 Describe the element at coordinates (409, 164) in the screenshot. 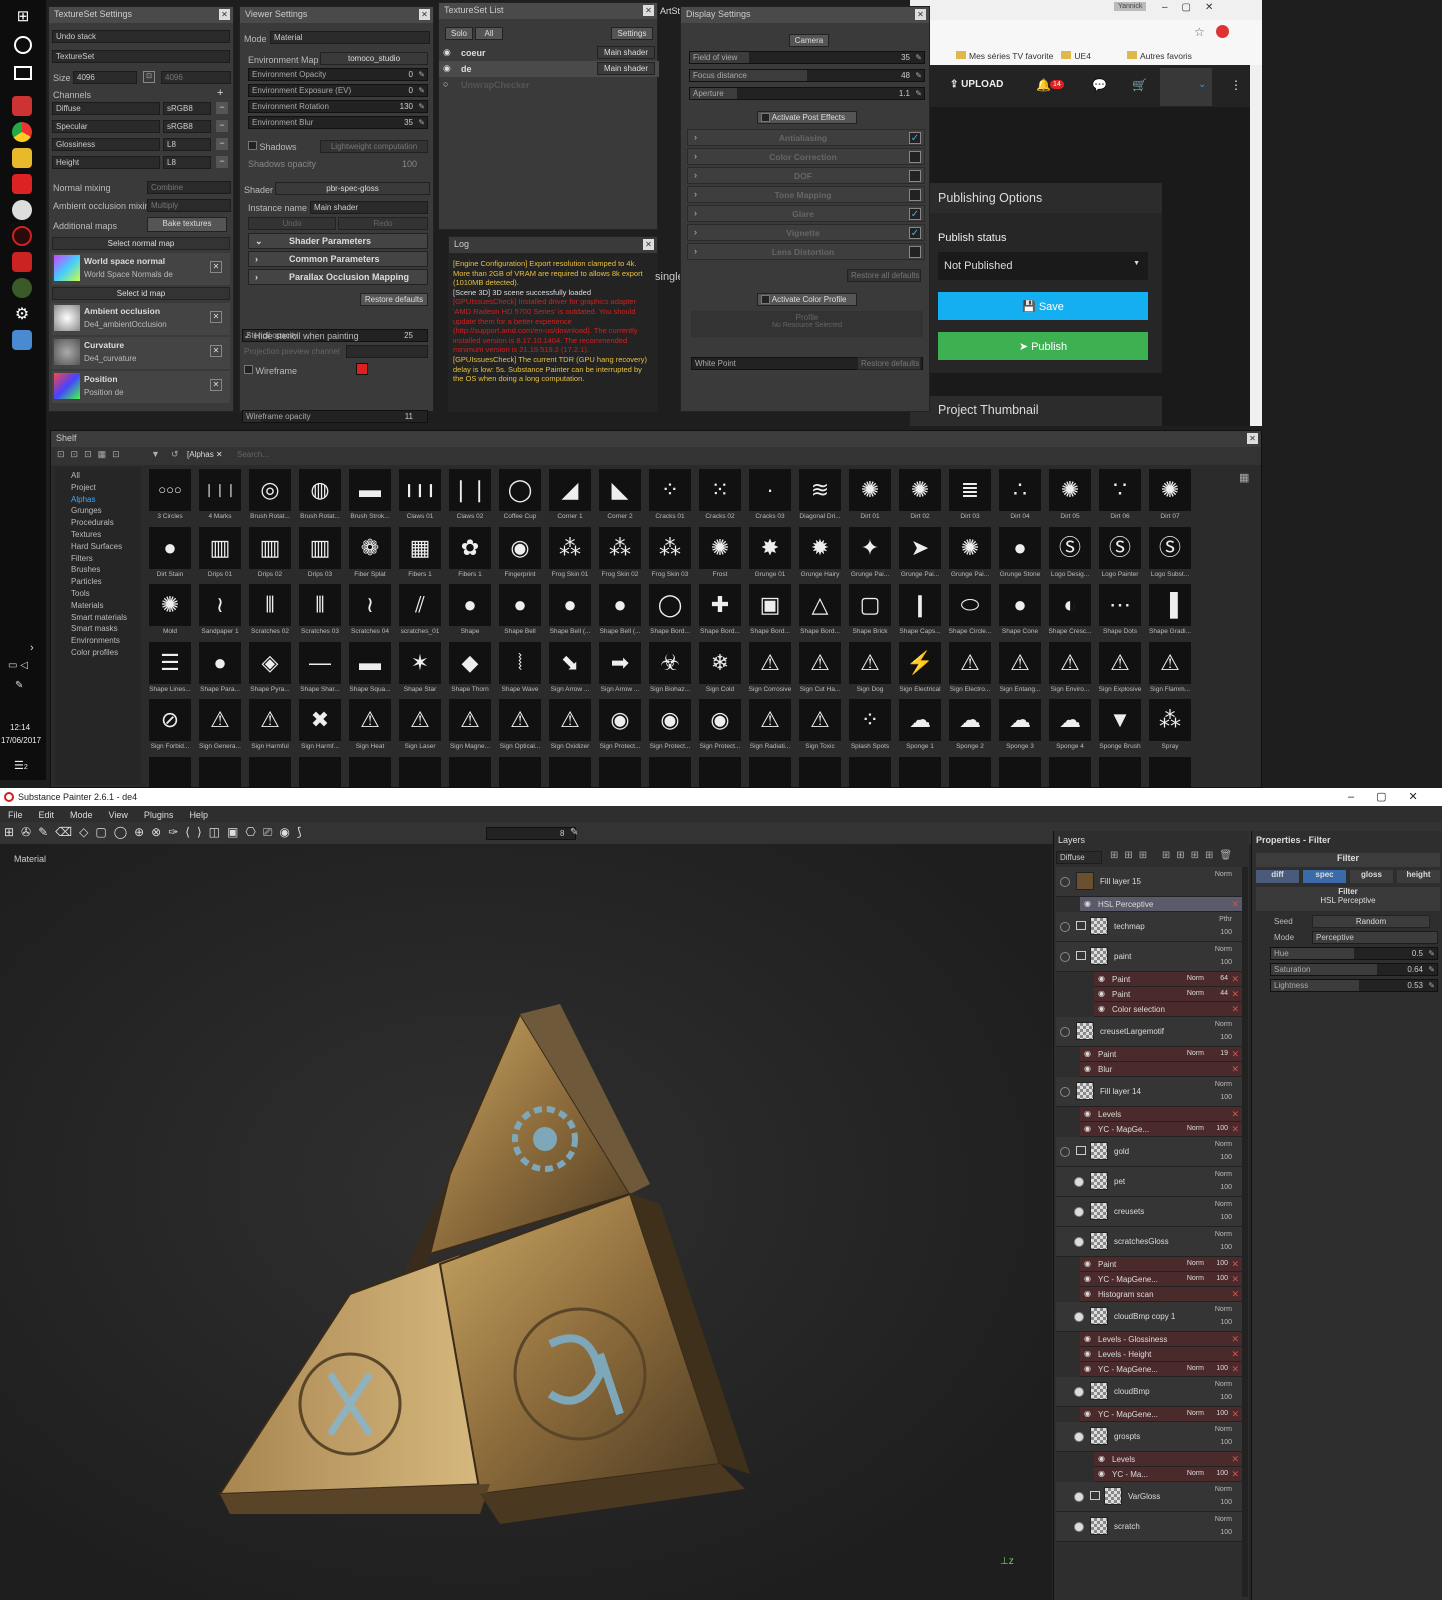

I see `shadows-opacity-value: 100` at that location.